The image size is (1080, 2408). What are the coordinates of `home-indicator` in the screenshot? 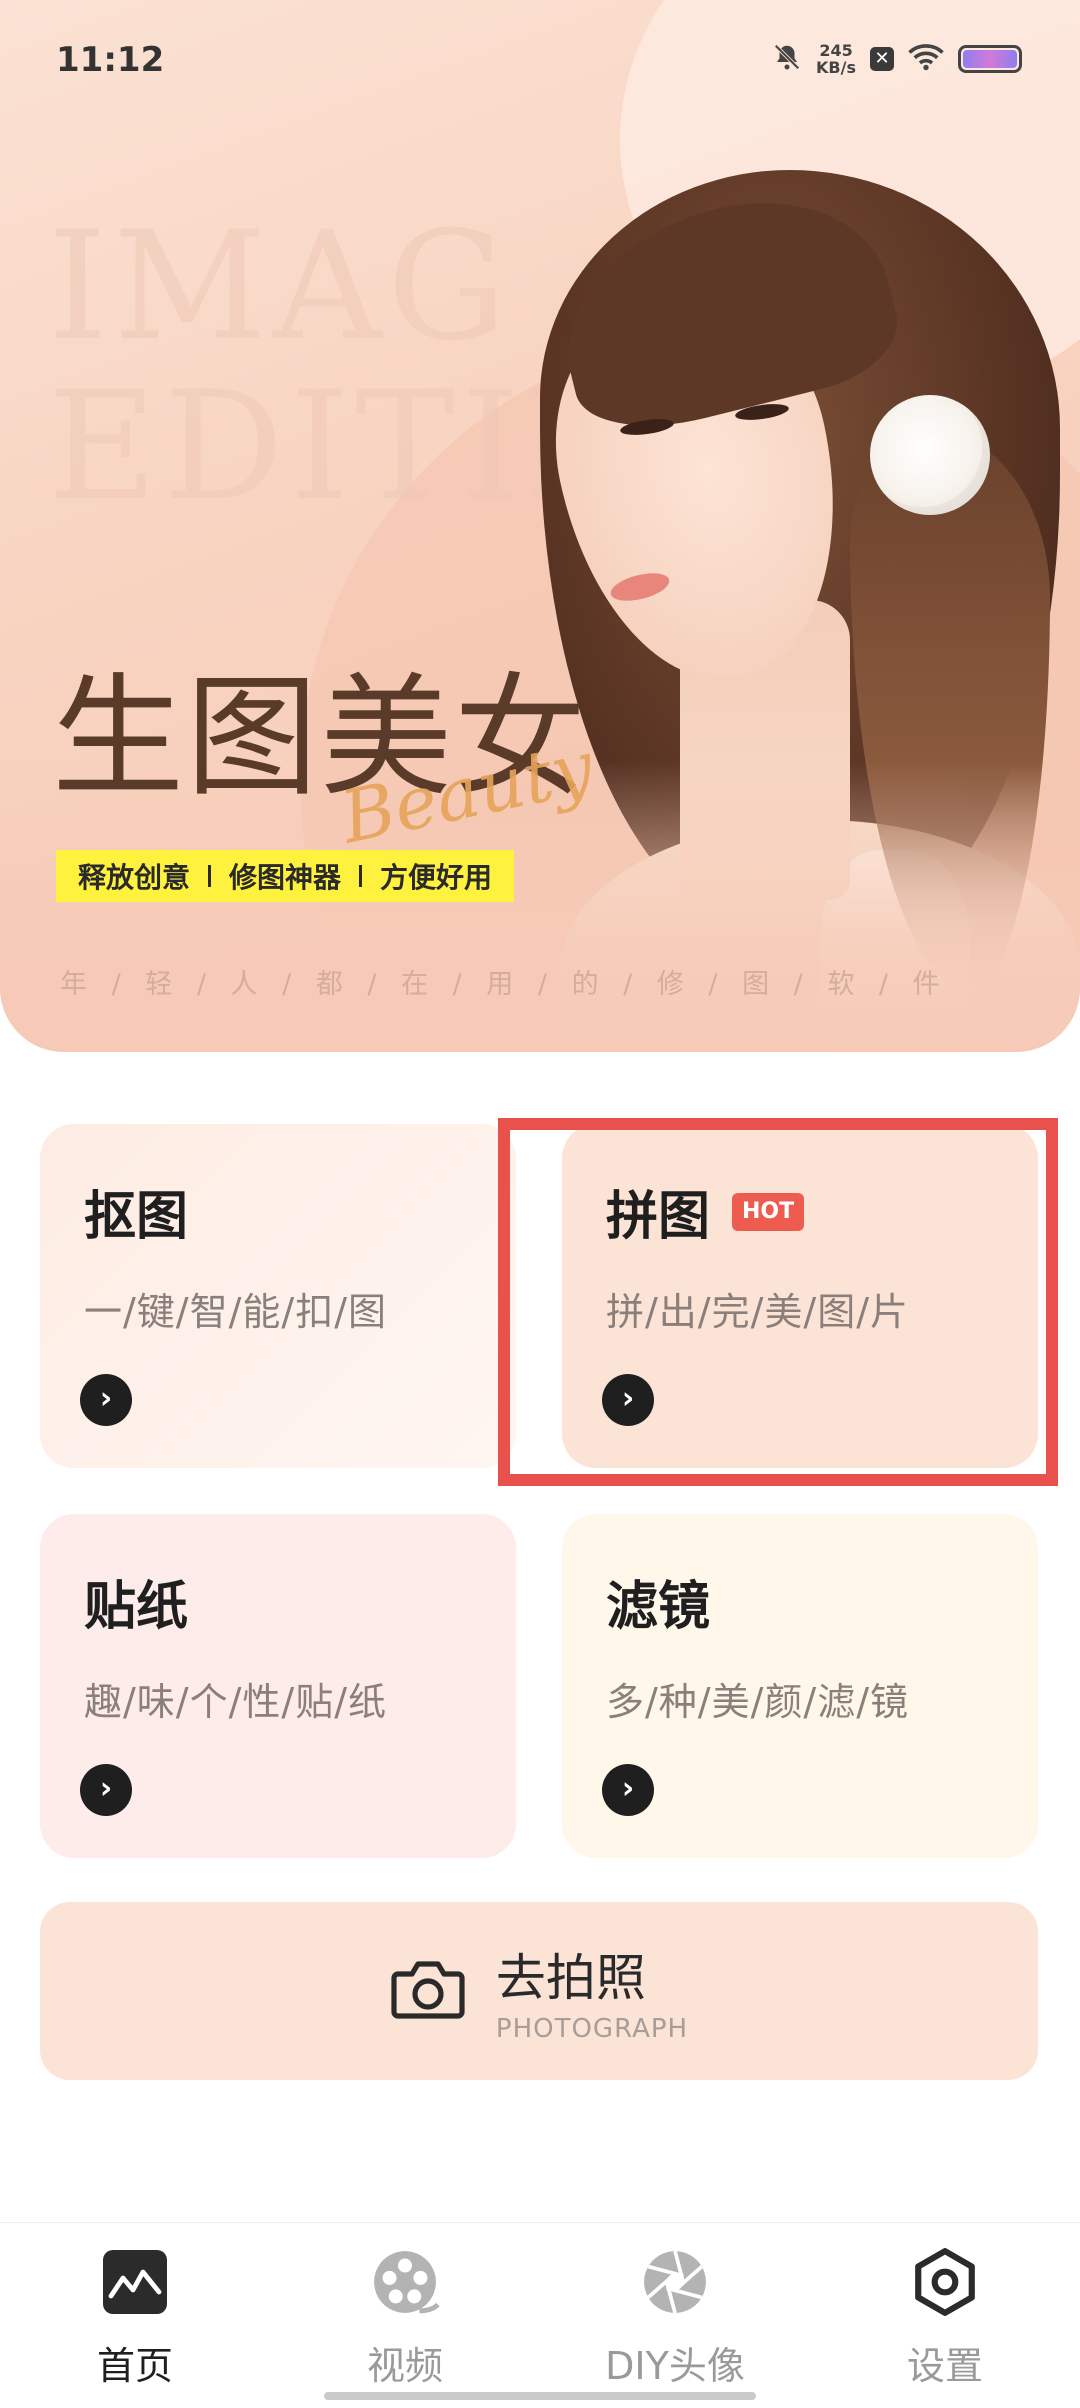 It's located at (540, 2396).